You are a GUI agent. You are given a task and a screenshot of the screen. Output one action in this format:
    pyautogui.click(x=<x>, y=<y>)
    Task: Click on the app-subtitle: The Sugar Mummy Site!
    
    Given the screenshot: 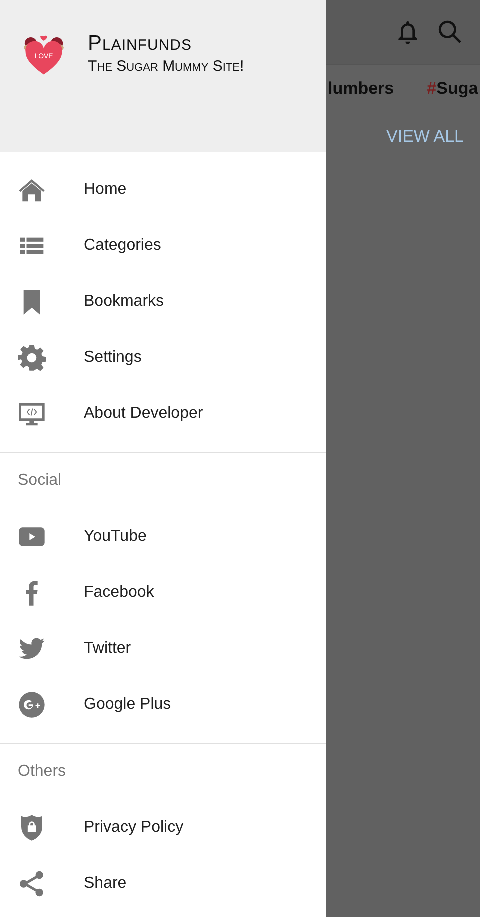 What is the action you would take?
    pyautogui.click(x=166, y=66)
    